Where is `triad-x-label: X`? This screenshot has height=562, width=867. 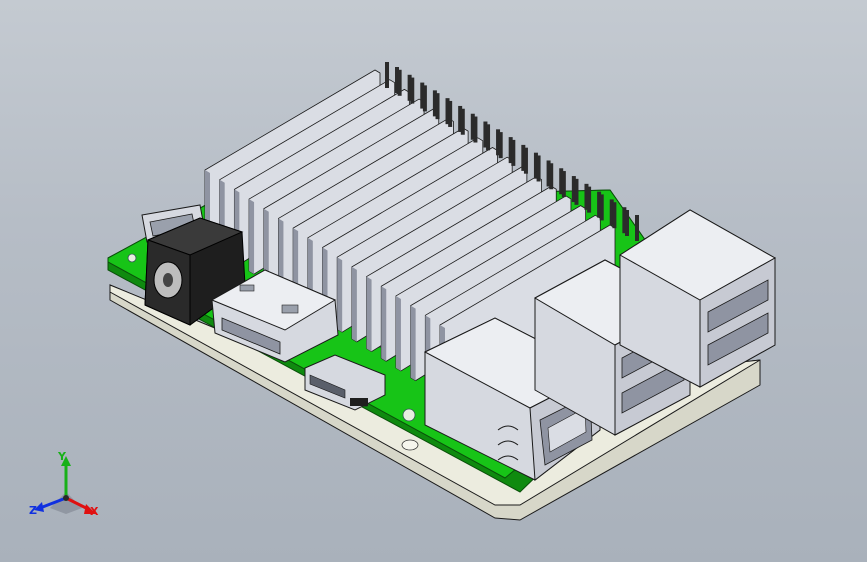
triad-x-label: X is located at coordinates (94, 511).